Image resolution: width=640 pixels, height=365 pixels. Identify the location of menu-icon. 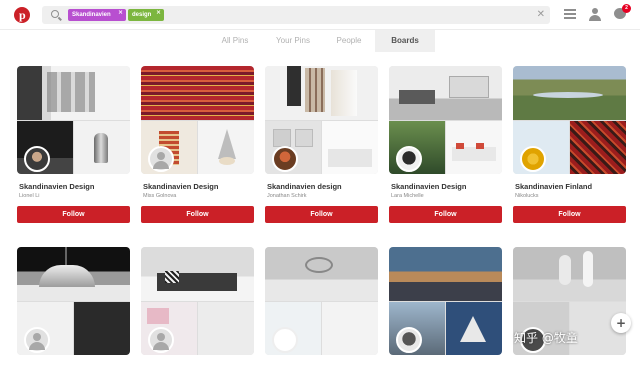
(570, 14).